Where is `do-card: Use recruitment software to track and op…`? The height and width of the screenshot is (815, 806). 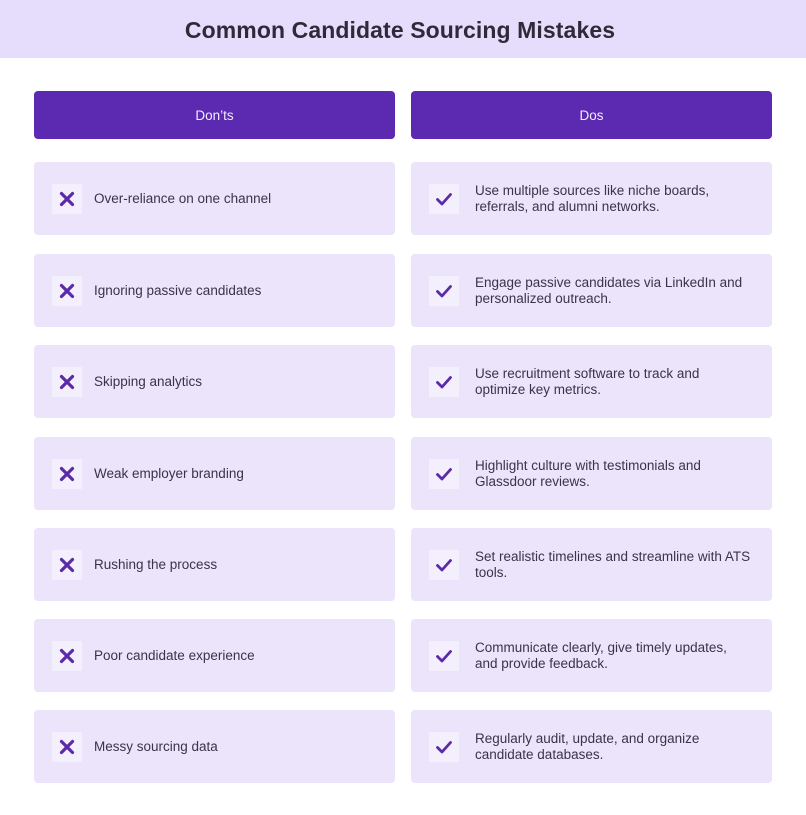 do-card: Use recruitment software to track and op… is located at coordinates (591, 381).